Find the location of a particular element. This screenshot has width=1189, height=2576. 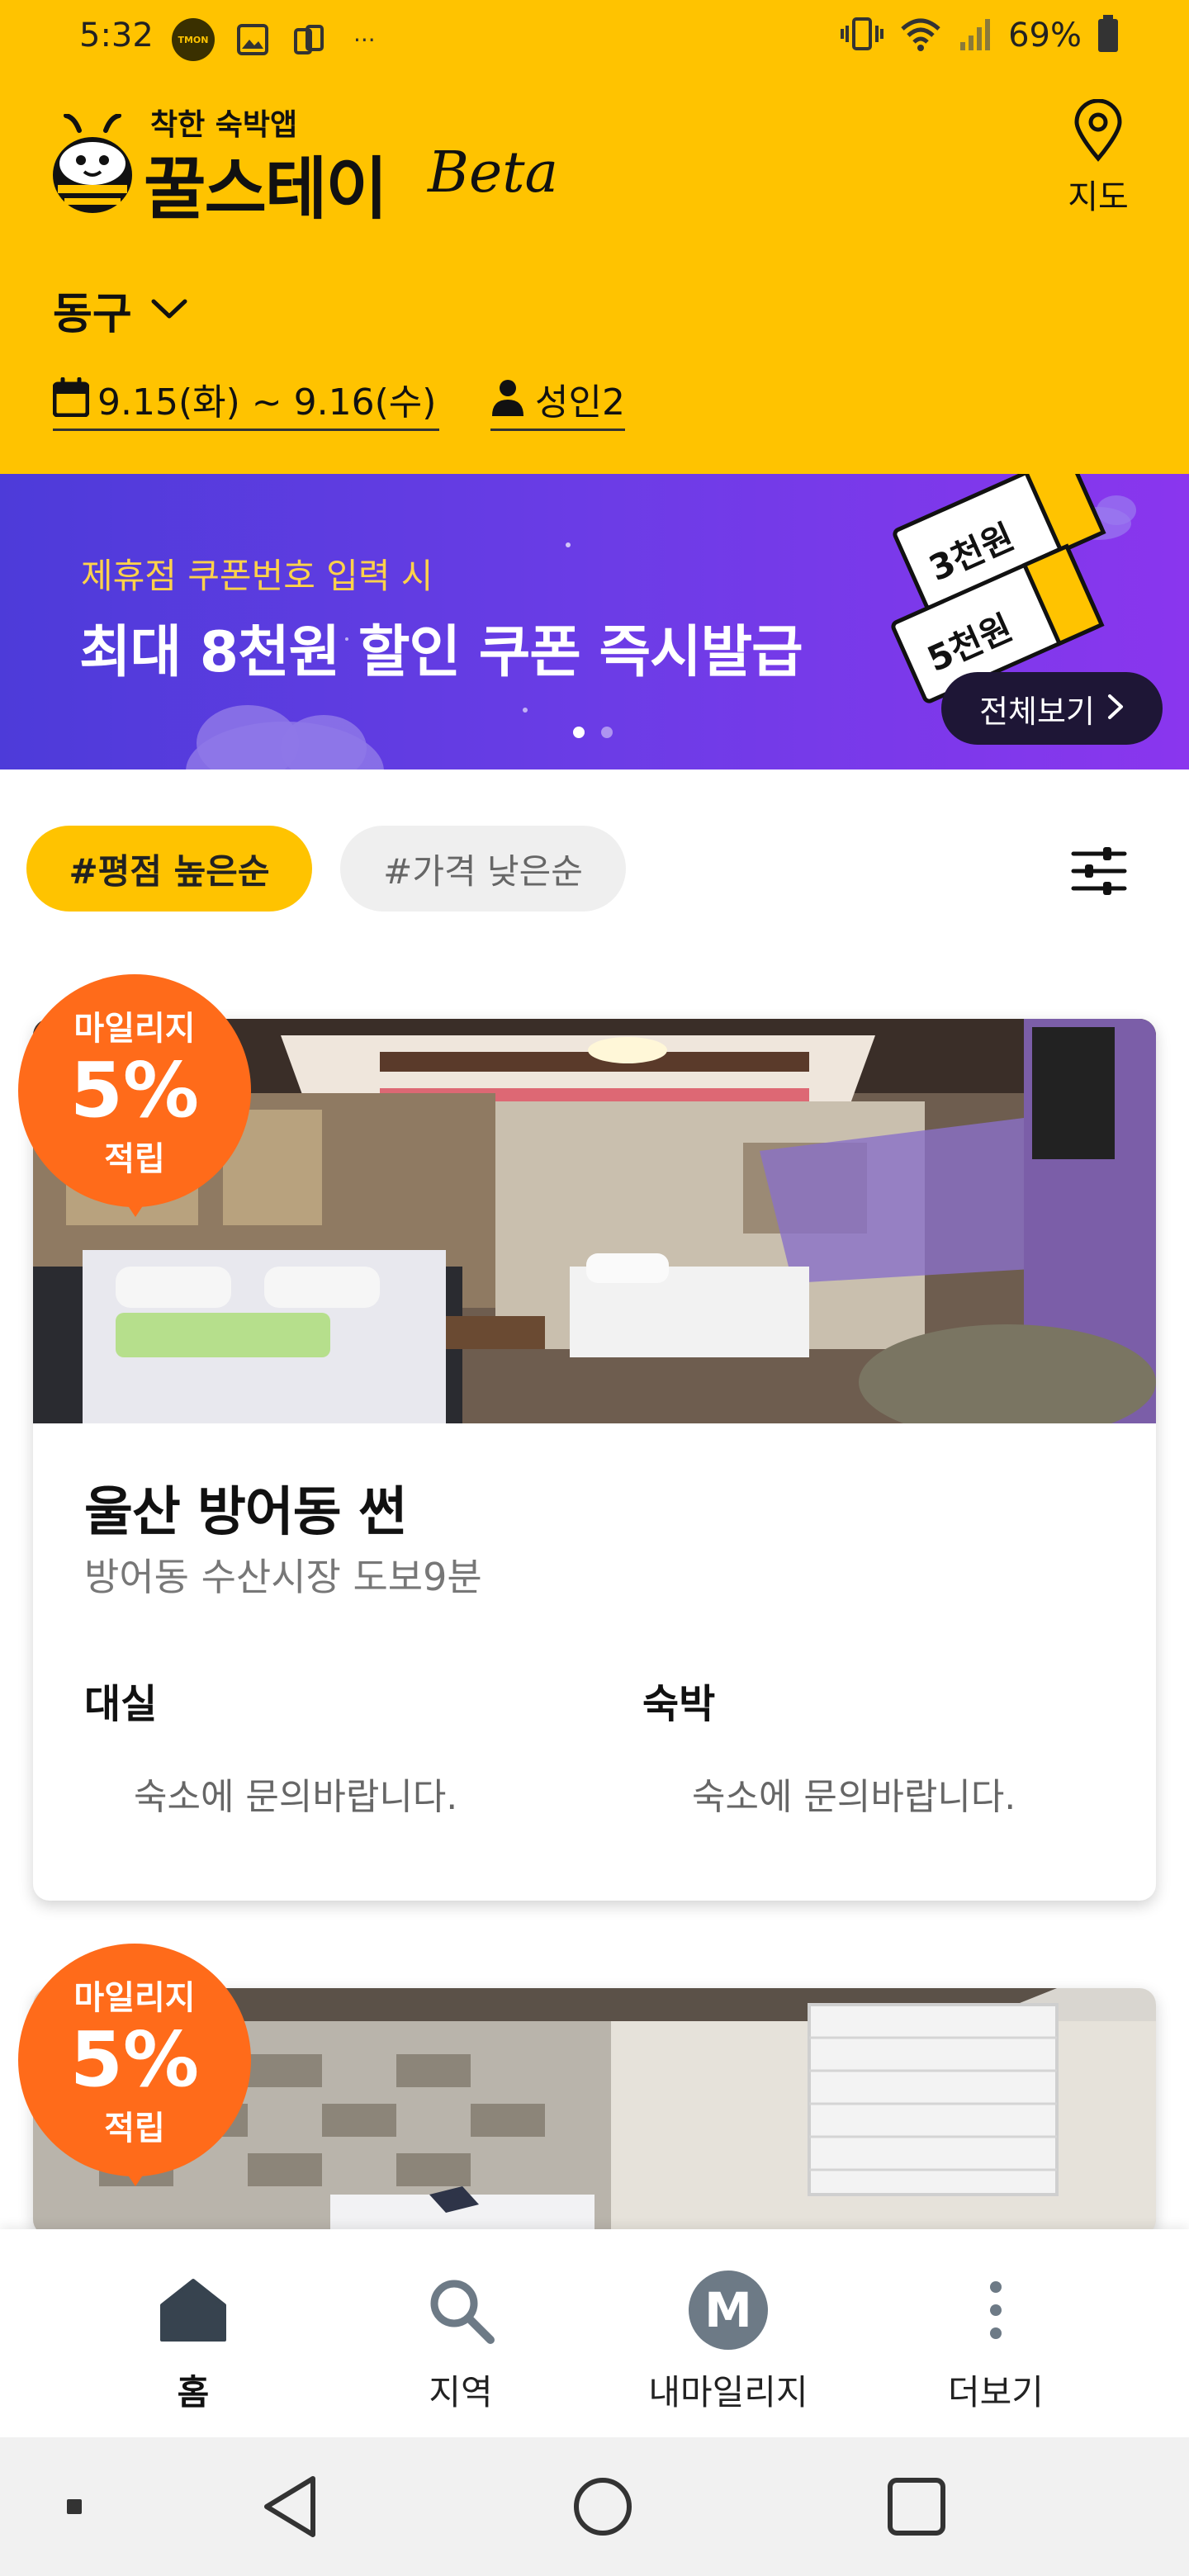

battery-icon is located at coordinates (1108, 35).